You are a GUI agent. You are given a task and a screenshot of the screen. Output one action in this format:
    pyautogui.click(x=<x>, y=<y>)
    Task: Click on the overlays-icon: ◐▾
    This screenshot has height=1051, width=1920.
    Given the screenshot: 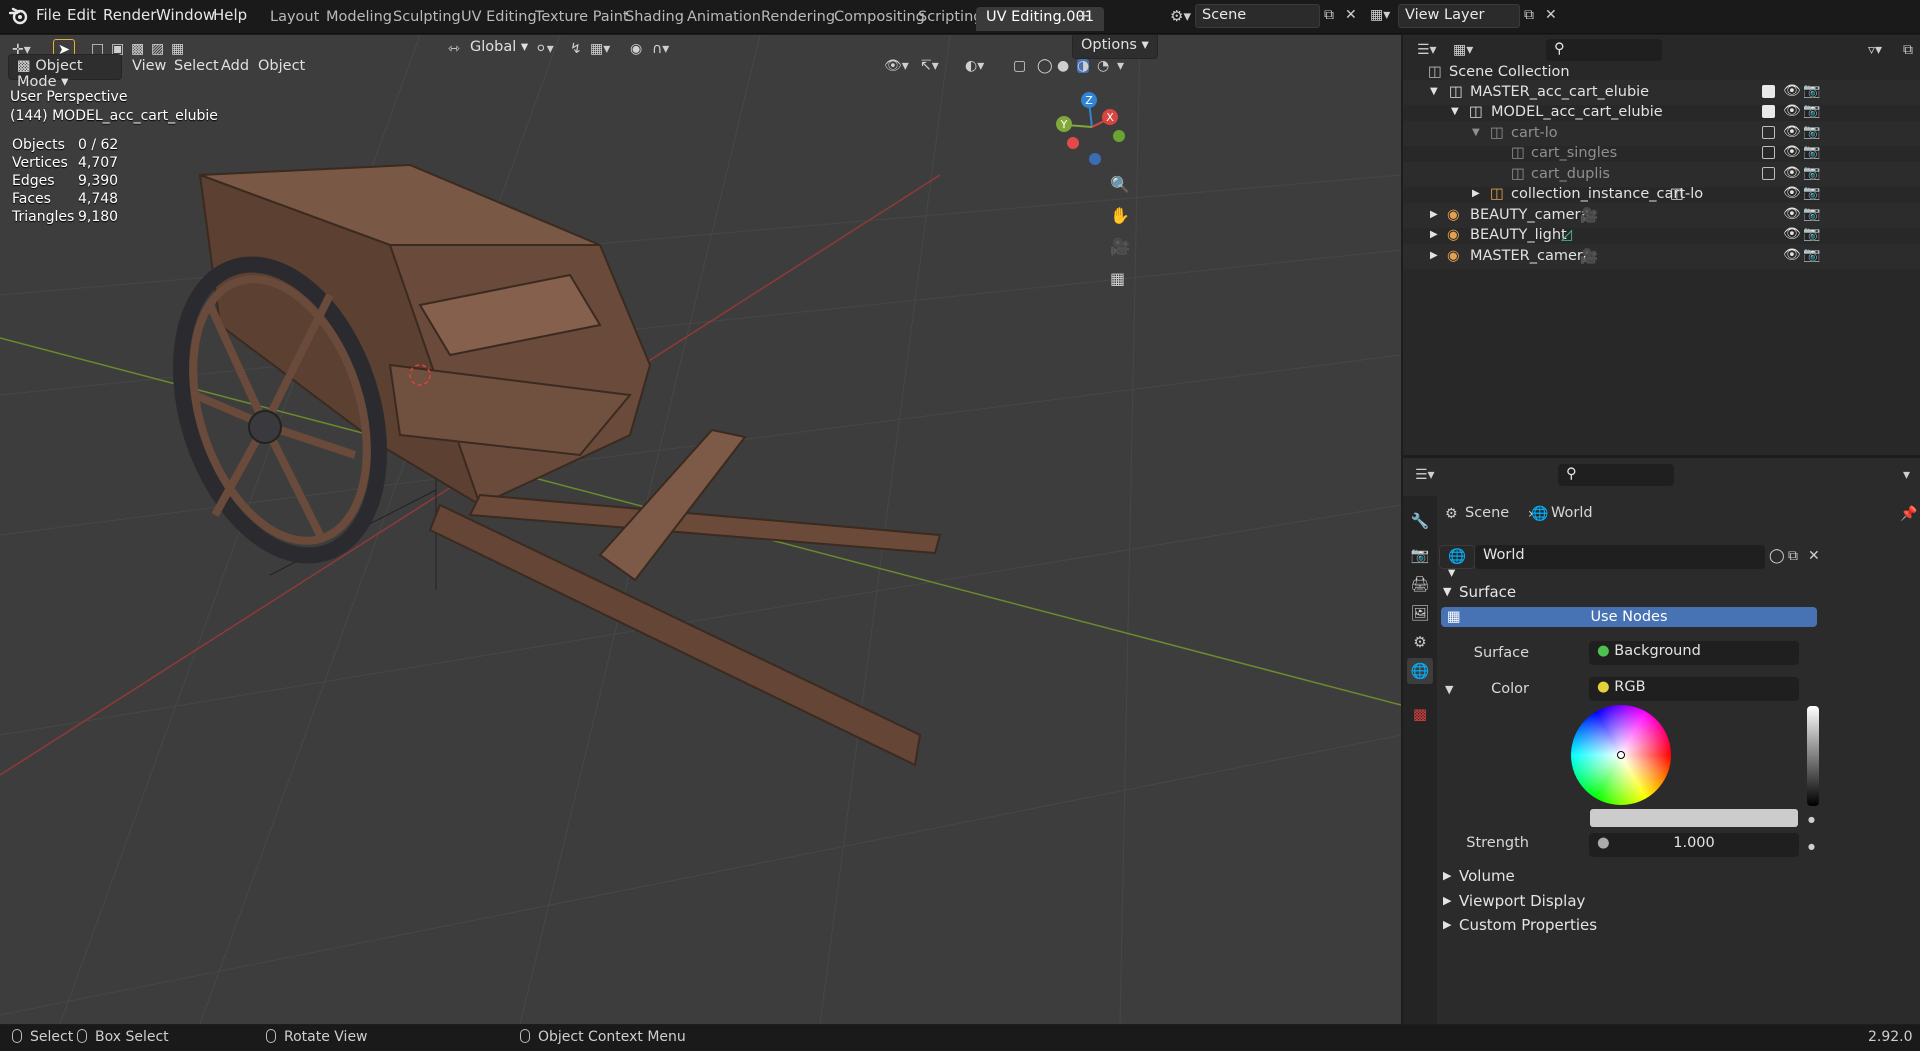 What is the action you would take?
    pyautogui.click(x=974, y=66)
    